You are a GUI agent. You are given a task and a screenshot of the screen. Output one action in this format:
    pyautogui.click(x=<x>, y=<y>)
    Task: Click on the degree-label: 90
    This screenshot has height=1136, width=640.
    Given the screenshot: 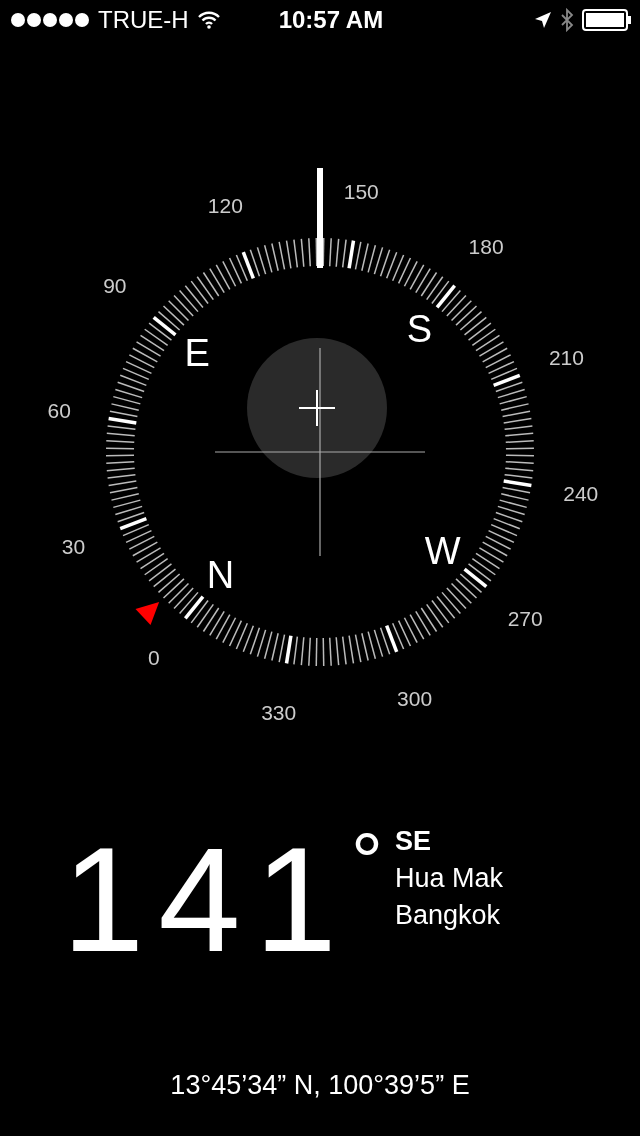 What is the action you would take?
    pyautogui.click(x=115, y=286)
    